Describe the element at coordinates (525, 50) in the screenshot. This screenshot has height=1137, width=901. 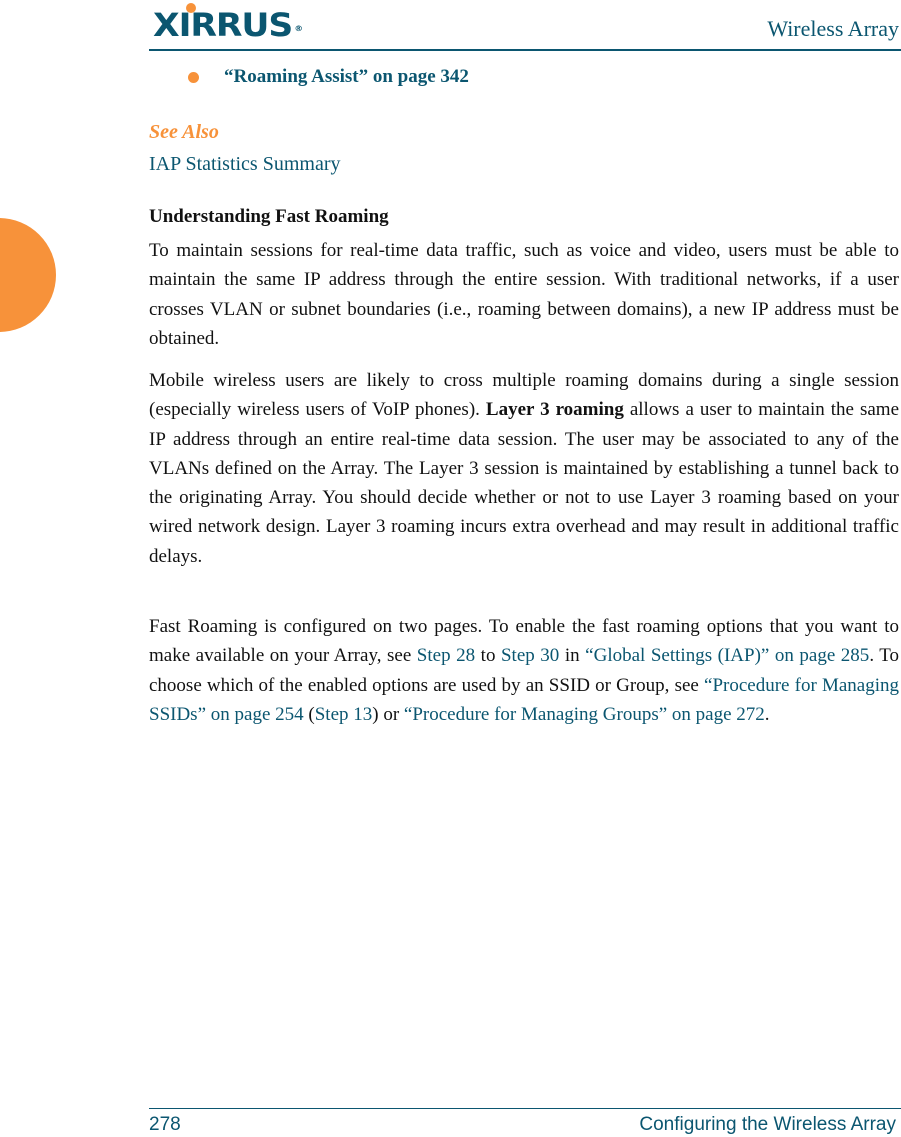
I see `header-divider` at that location.